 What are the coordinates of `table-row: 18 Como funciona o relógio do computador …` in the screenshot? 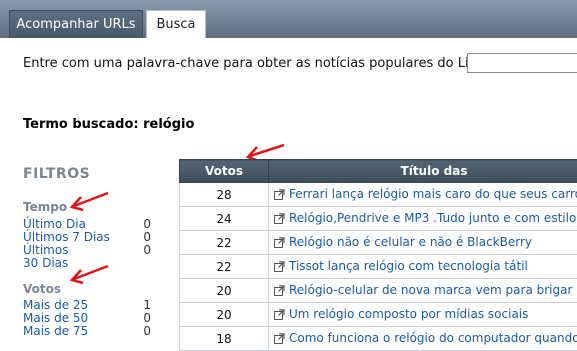 It's located at (378, 339).